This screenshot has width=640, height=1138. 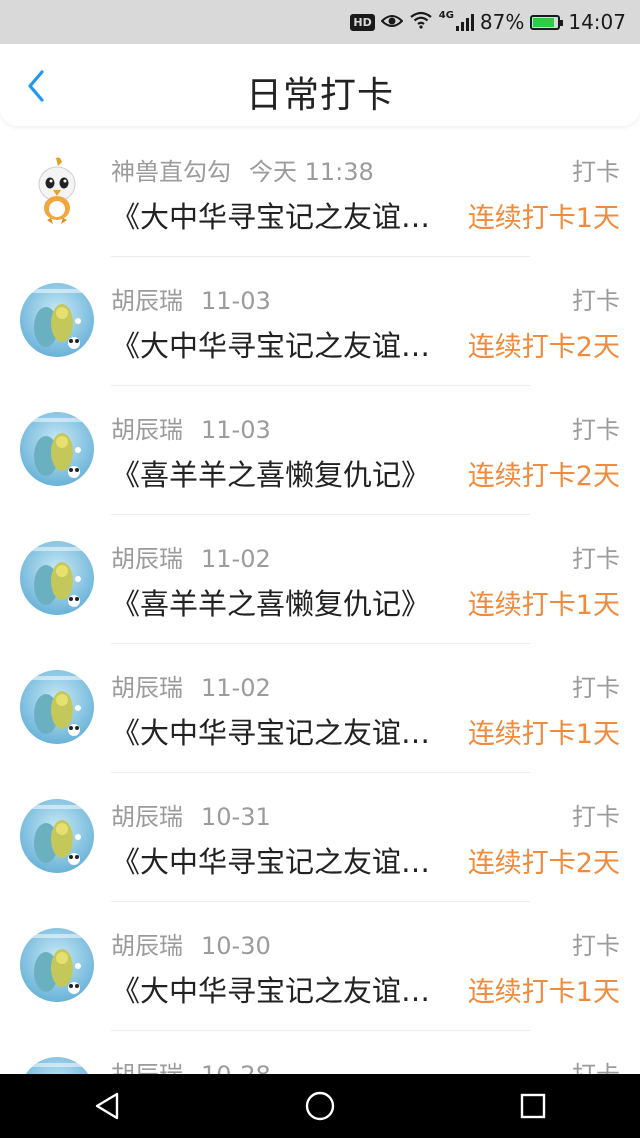 What do you see at coordinates (502, 22) in the screenshot?
I see `battery-percent: 87%` at bounding box center [502, 22].